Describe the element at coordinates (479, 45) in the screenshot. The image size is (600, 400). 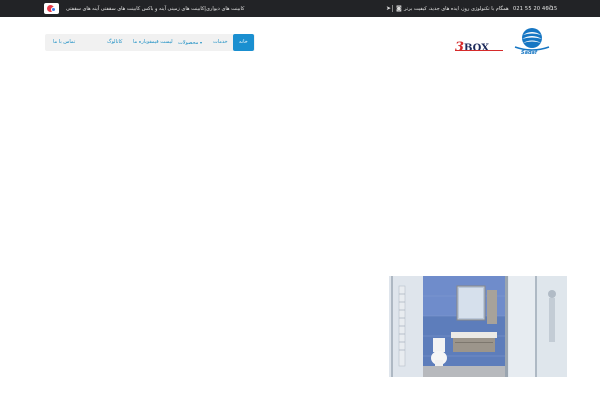
I see `3box-logo: 3BOX` at that location.